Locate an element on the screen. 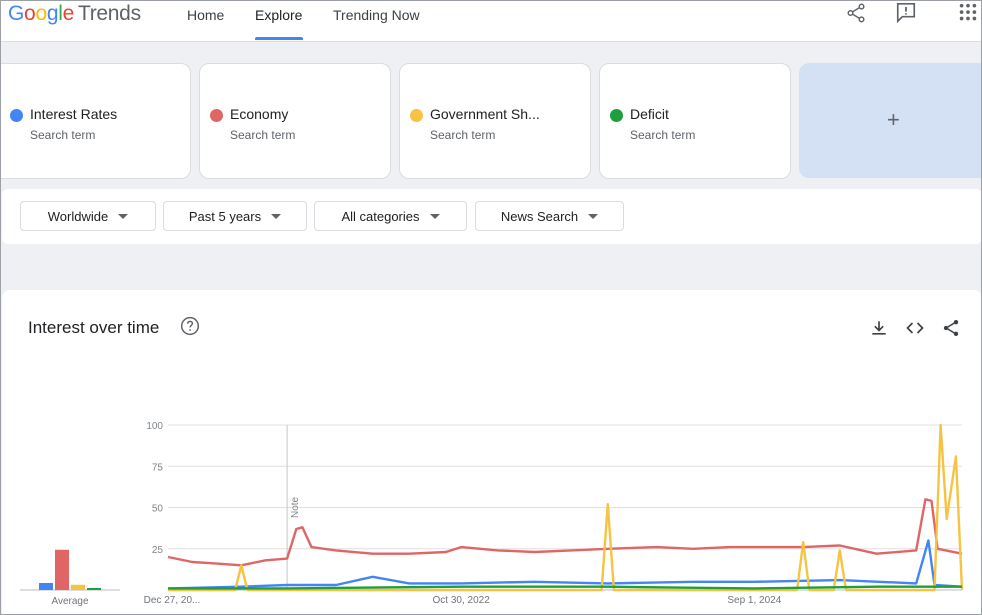 This screenshot has height=615, width=982. y-tick-label: 50 is located at coordinates (158, 509).